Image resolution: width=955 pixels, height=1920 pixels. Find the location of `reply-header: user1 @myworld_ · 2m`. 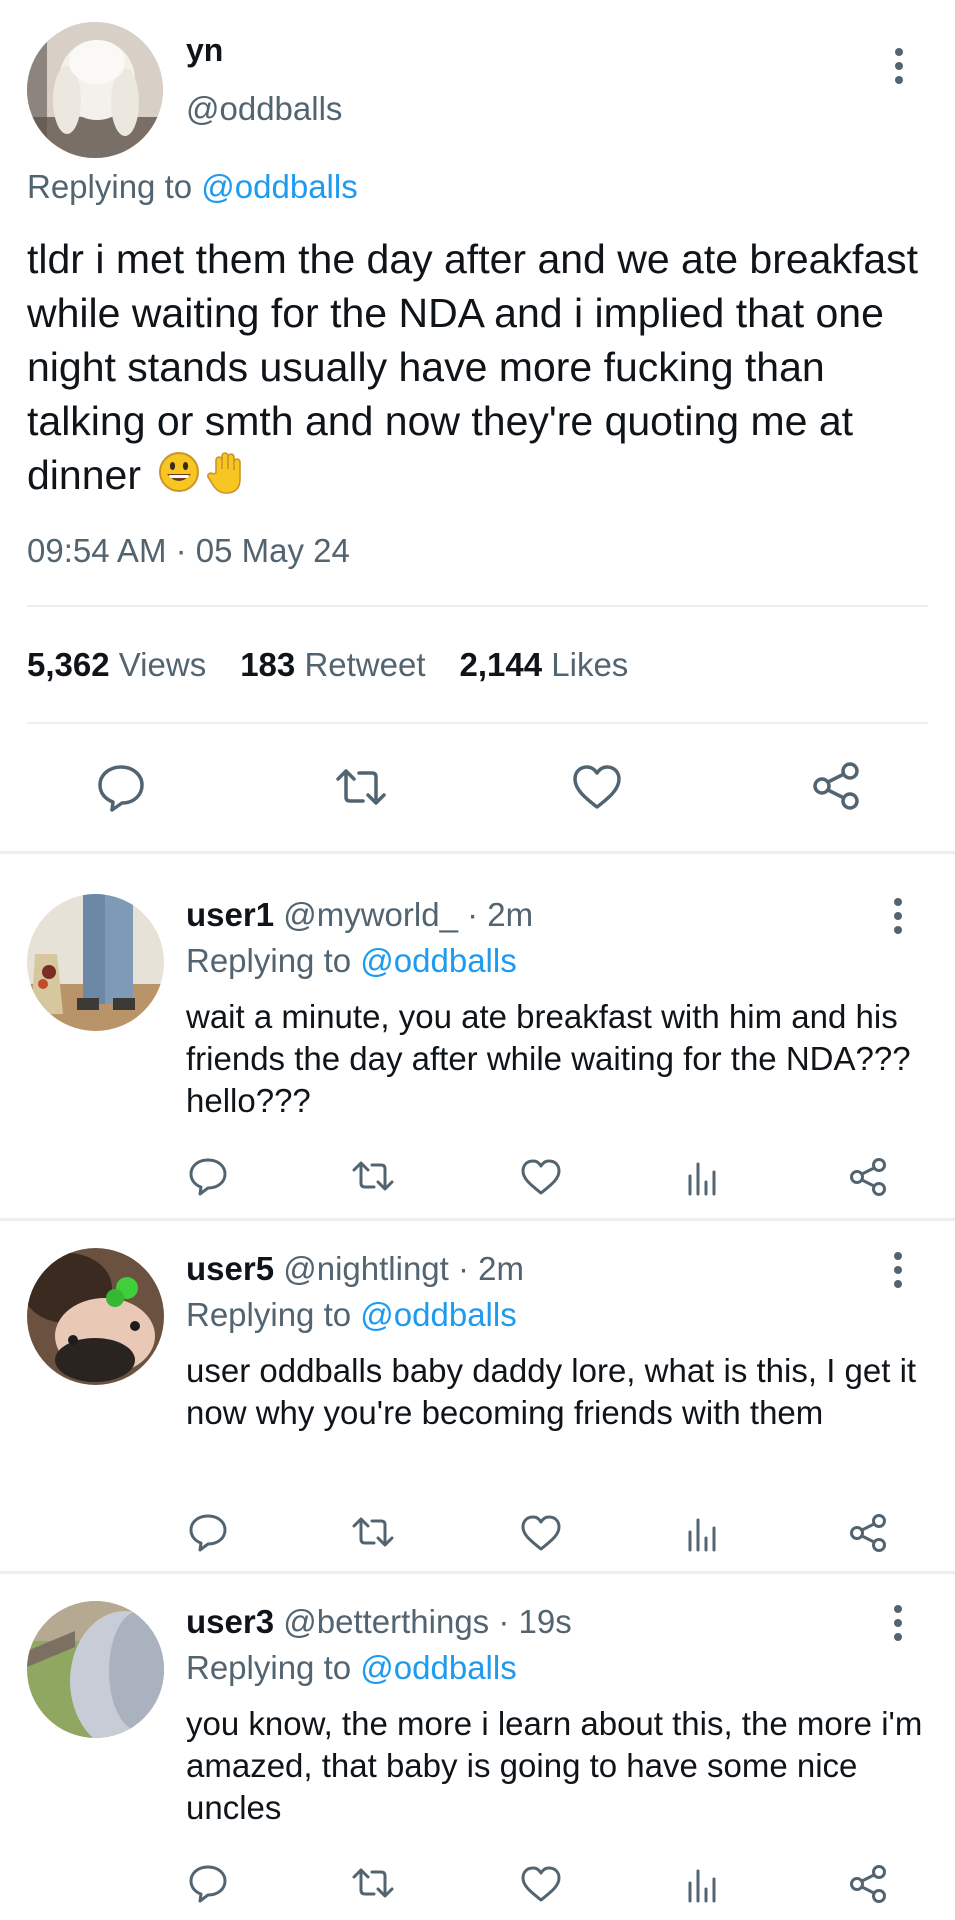

reply-header: user1 @myworld_ · 2m is located at coordinates (359, 915).